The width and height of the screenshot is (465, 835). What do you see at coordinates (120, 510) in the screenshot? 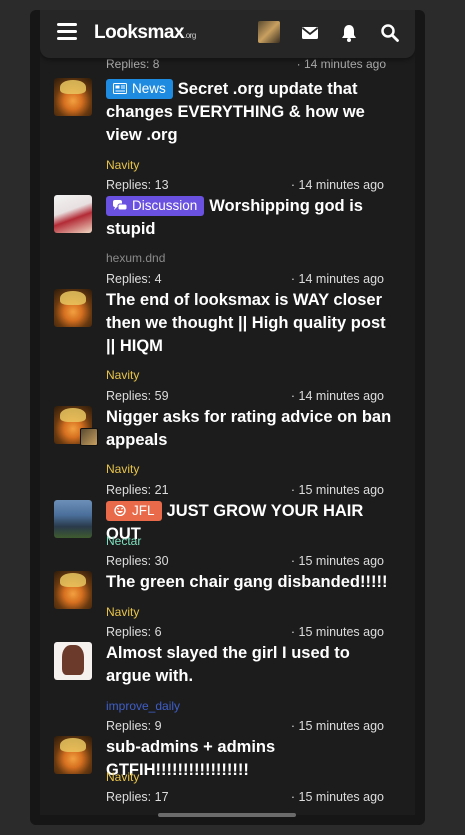
I see `laughing-face-icon` at bounding box center [120, 510].